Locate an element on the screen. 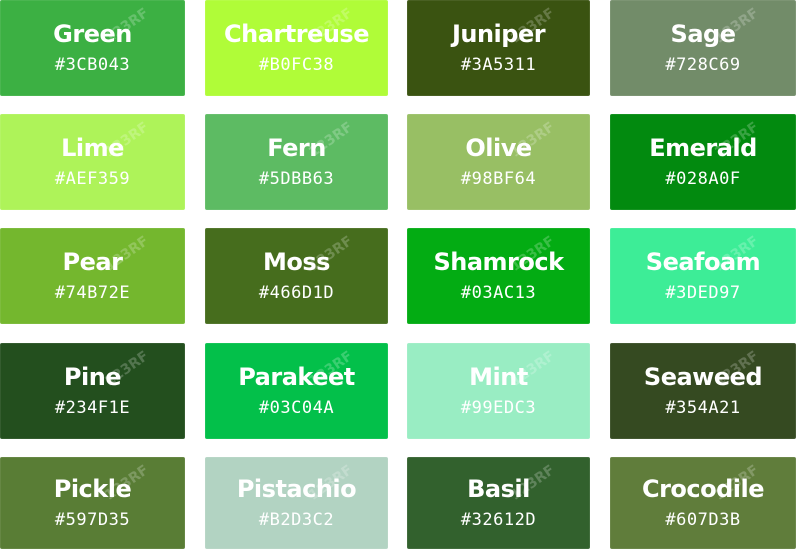 This screenshot has height=549, width=798. swatch-hex-code: #74B72E is located at coordinates (92, 293).